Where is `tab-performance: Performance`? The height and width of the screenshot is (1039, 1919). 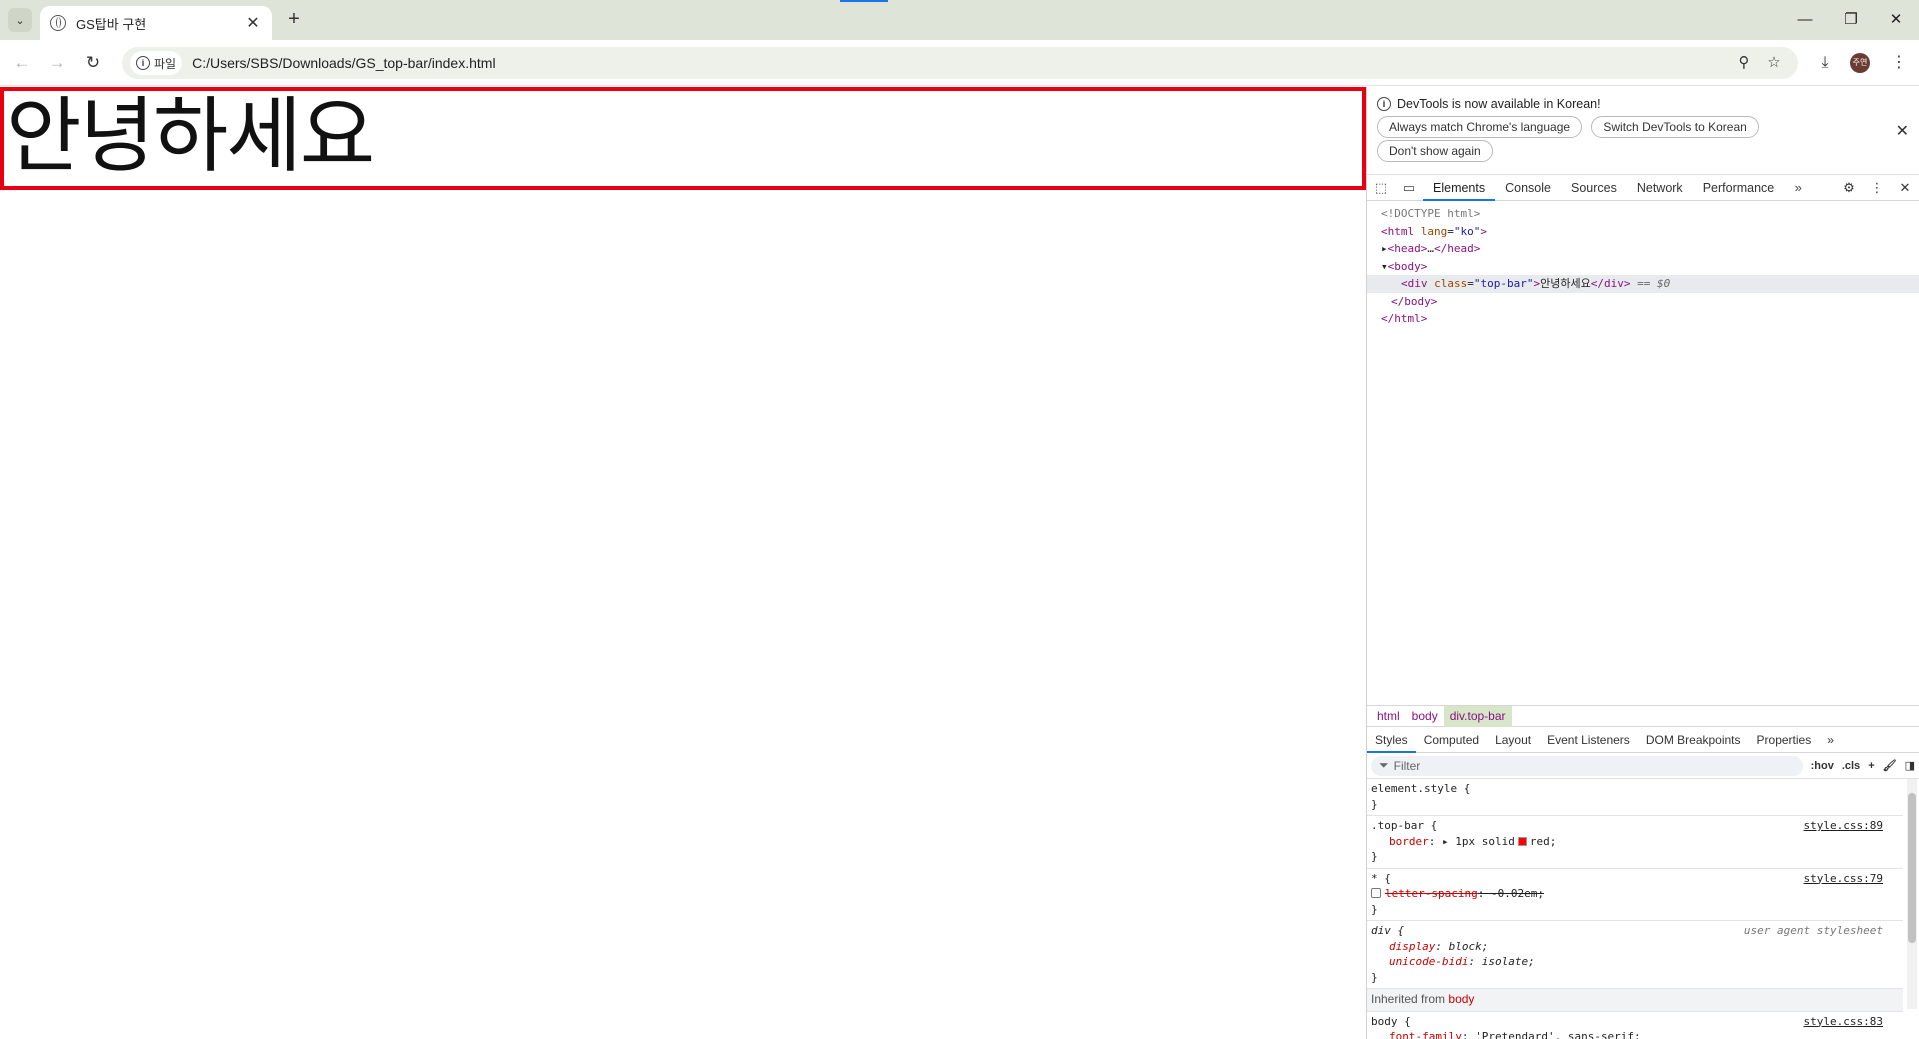 tab-performance: Performance is located at coordinates (1739, 188).